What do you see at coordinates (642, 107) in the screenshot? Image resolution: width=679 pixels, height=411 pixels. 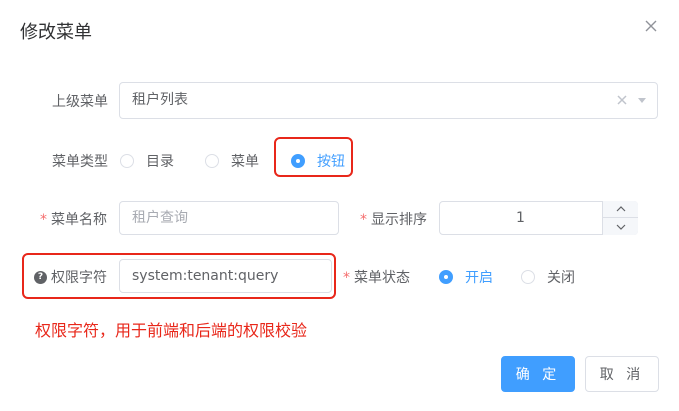 I see `dropdown-arrow-icon` at bounding box center [642, 107].